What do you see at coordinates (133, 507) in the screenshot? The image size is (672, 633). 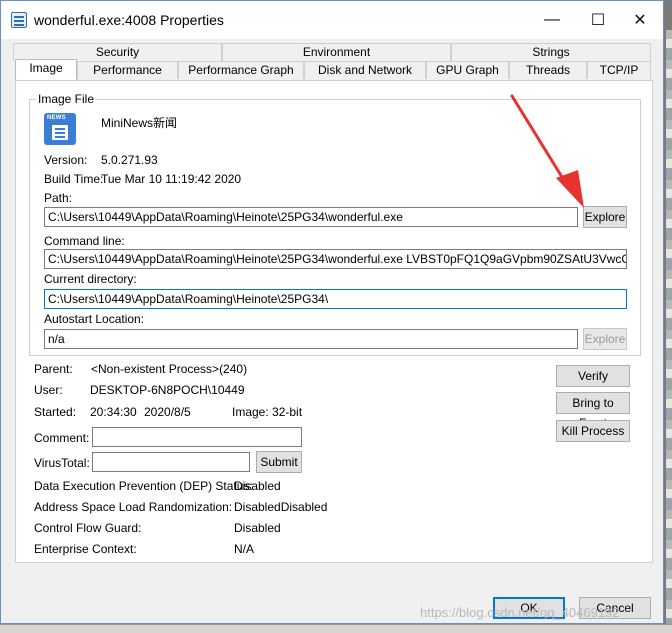 I see `aslr-label: Address Space Load Randomization:` at bounding box center [133, 507].